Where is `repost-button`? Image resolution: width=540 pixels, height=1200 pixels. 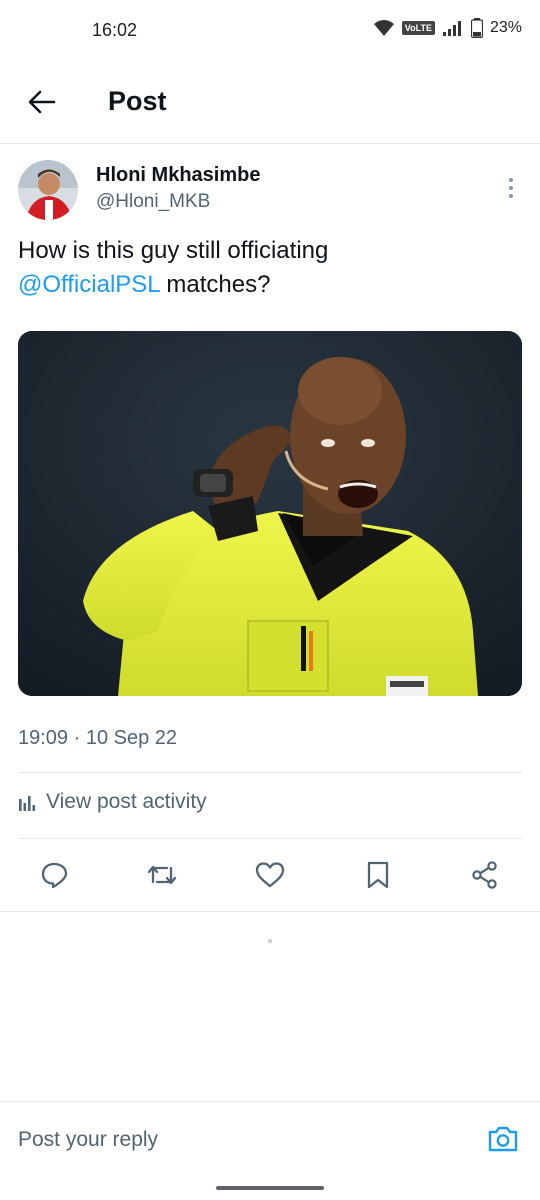
repost-button is located at coordinates (162, 875).